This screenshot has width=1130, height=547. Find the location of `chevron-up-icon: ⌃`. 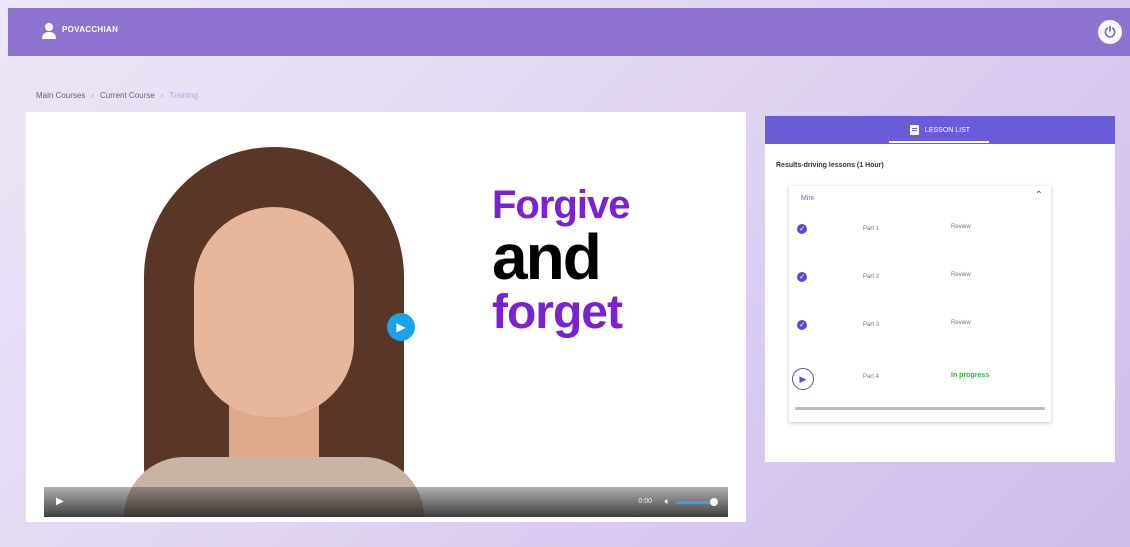

chevron-up-icon: ⌃ is located at coordinates (1039, 195).